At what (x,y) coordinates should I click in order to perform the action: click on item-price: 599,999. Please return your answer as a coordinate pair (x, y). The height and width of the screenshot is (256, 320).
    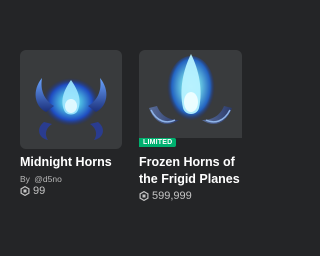
    Looking at the image, I should click on (165, 196).